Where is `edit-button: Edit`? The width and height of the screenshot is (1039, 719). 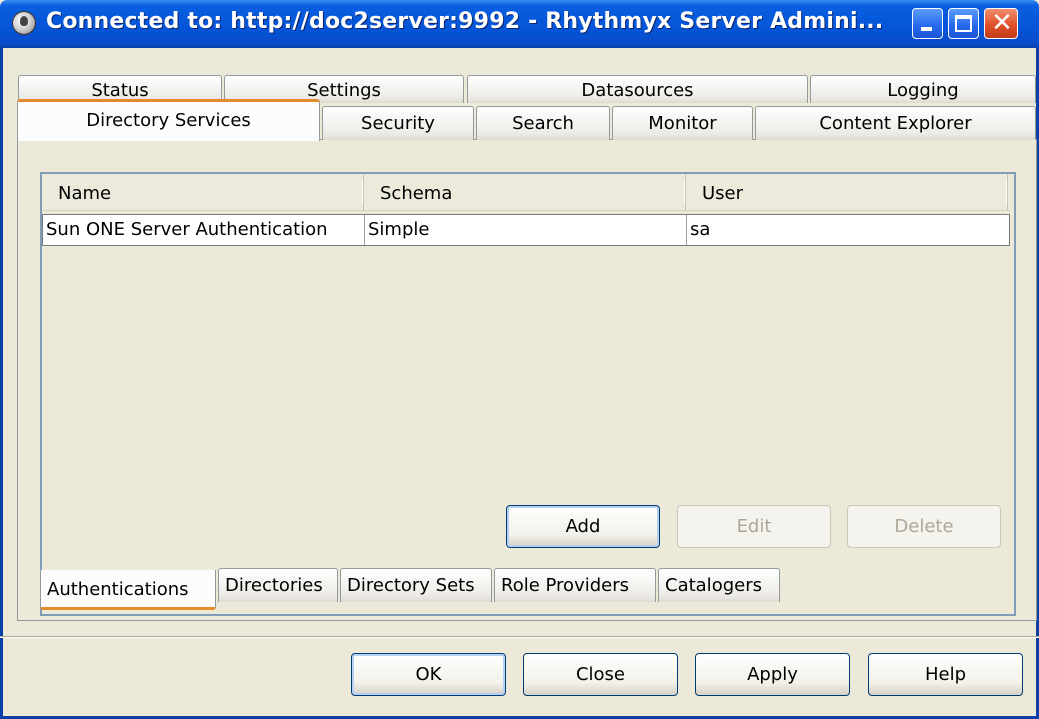
edit-button: Edit is located at coordinates (754, 526).